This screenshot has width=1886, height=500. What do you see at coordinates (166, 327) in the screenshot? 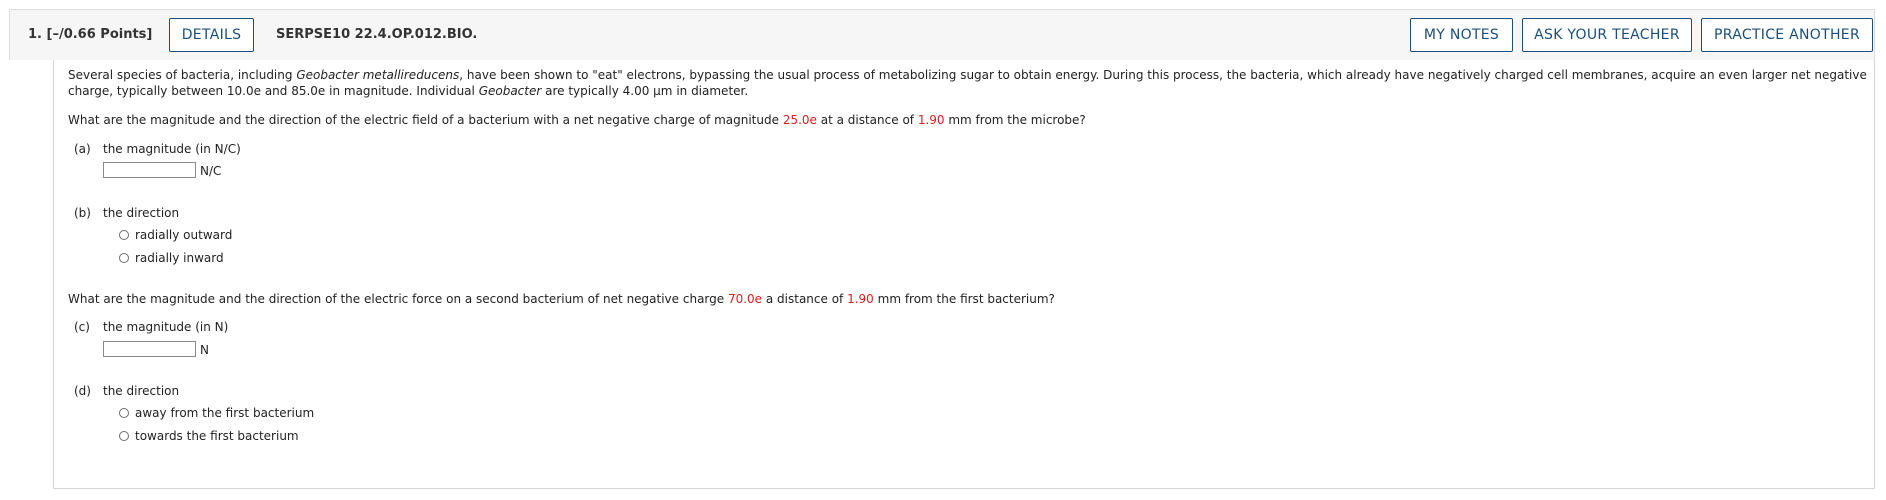
I see `part-c-label: the magnitude (in N)` at bounding box center [166, 327].